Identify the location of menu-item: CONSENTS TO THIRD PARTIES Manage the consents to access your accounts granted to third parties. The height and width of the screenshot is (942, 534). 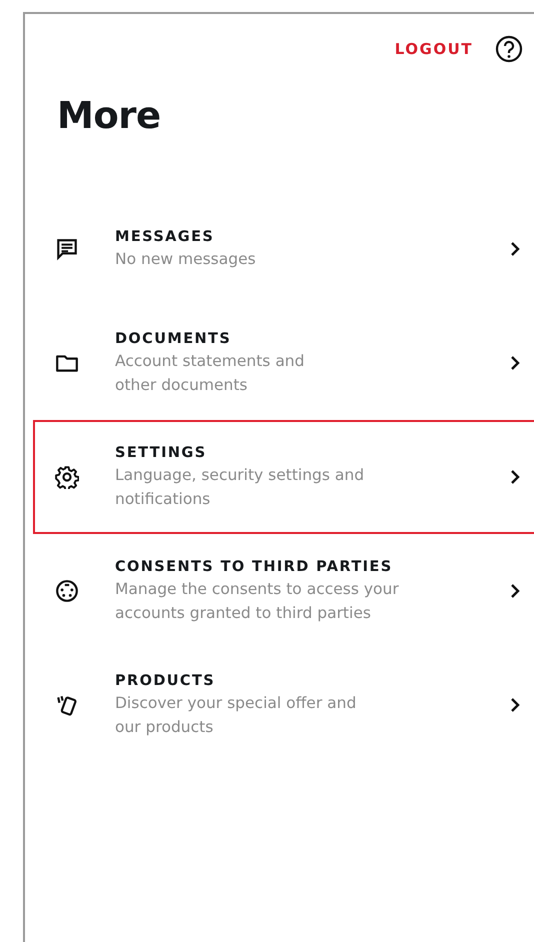
(283, 591).